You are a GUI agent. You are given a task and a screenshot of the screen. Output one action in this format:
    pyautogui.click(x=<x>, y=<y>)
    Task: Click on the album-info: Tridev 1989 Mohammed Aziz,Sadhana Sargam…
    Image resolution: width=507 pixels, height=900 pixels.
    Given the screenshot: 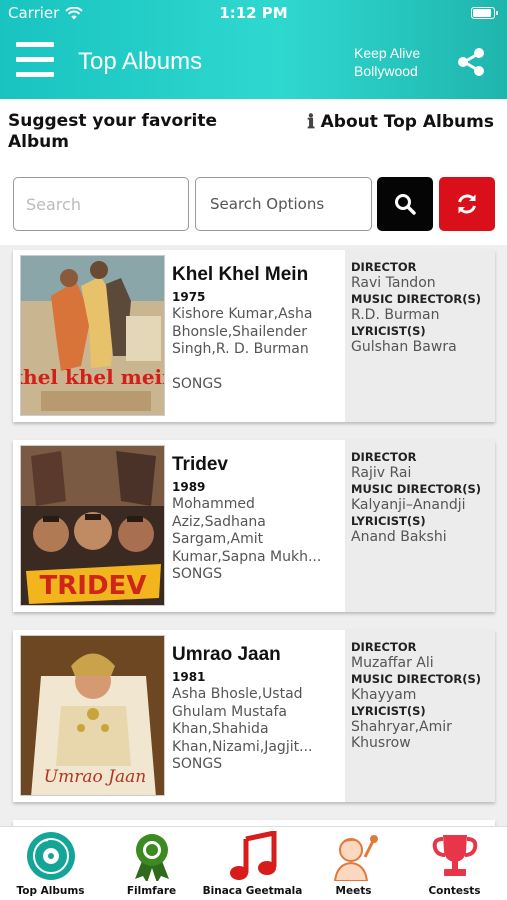 What is the action you would take?
    pyautogui.click(x=256, y=518)
    